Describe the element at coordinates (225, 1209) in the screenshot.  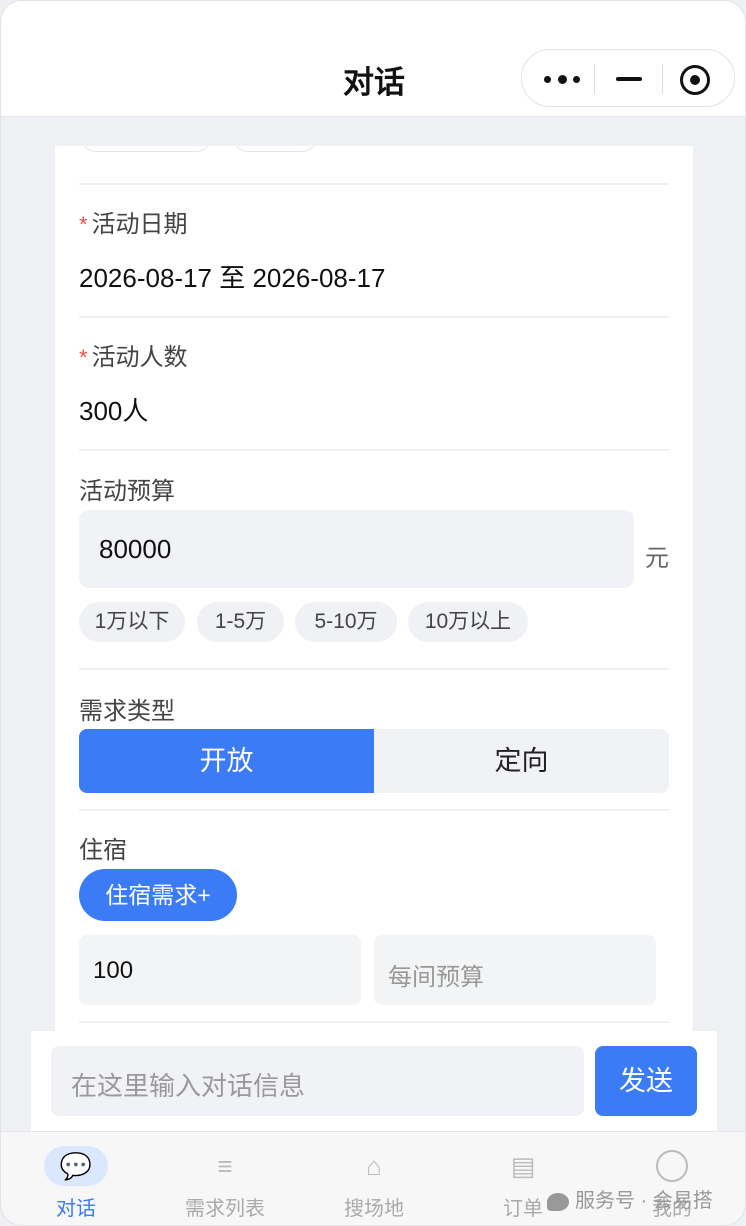
I see `tab-label: 需求列表` at that location.